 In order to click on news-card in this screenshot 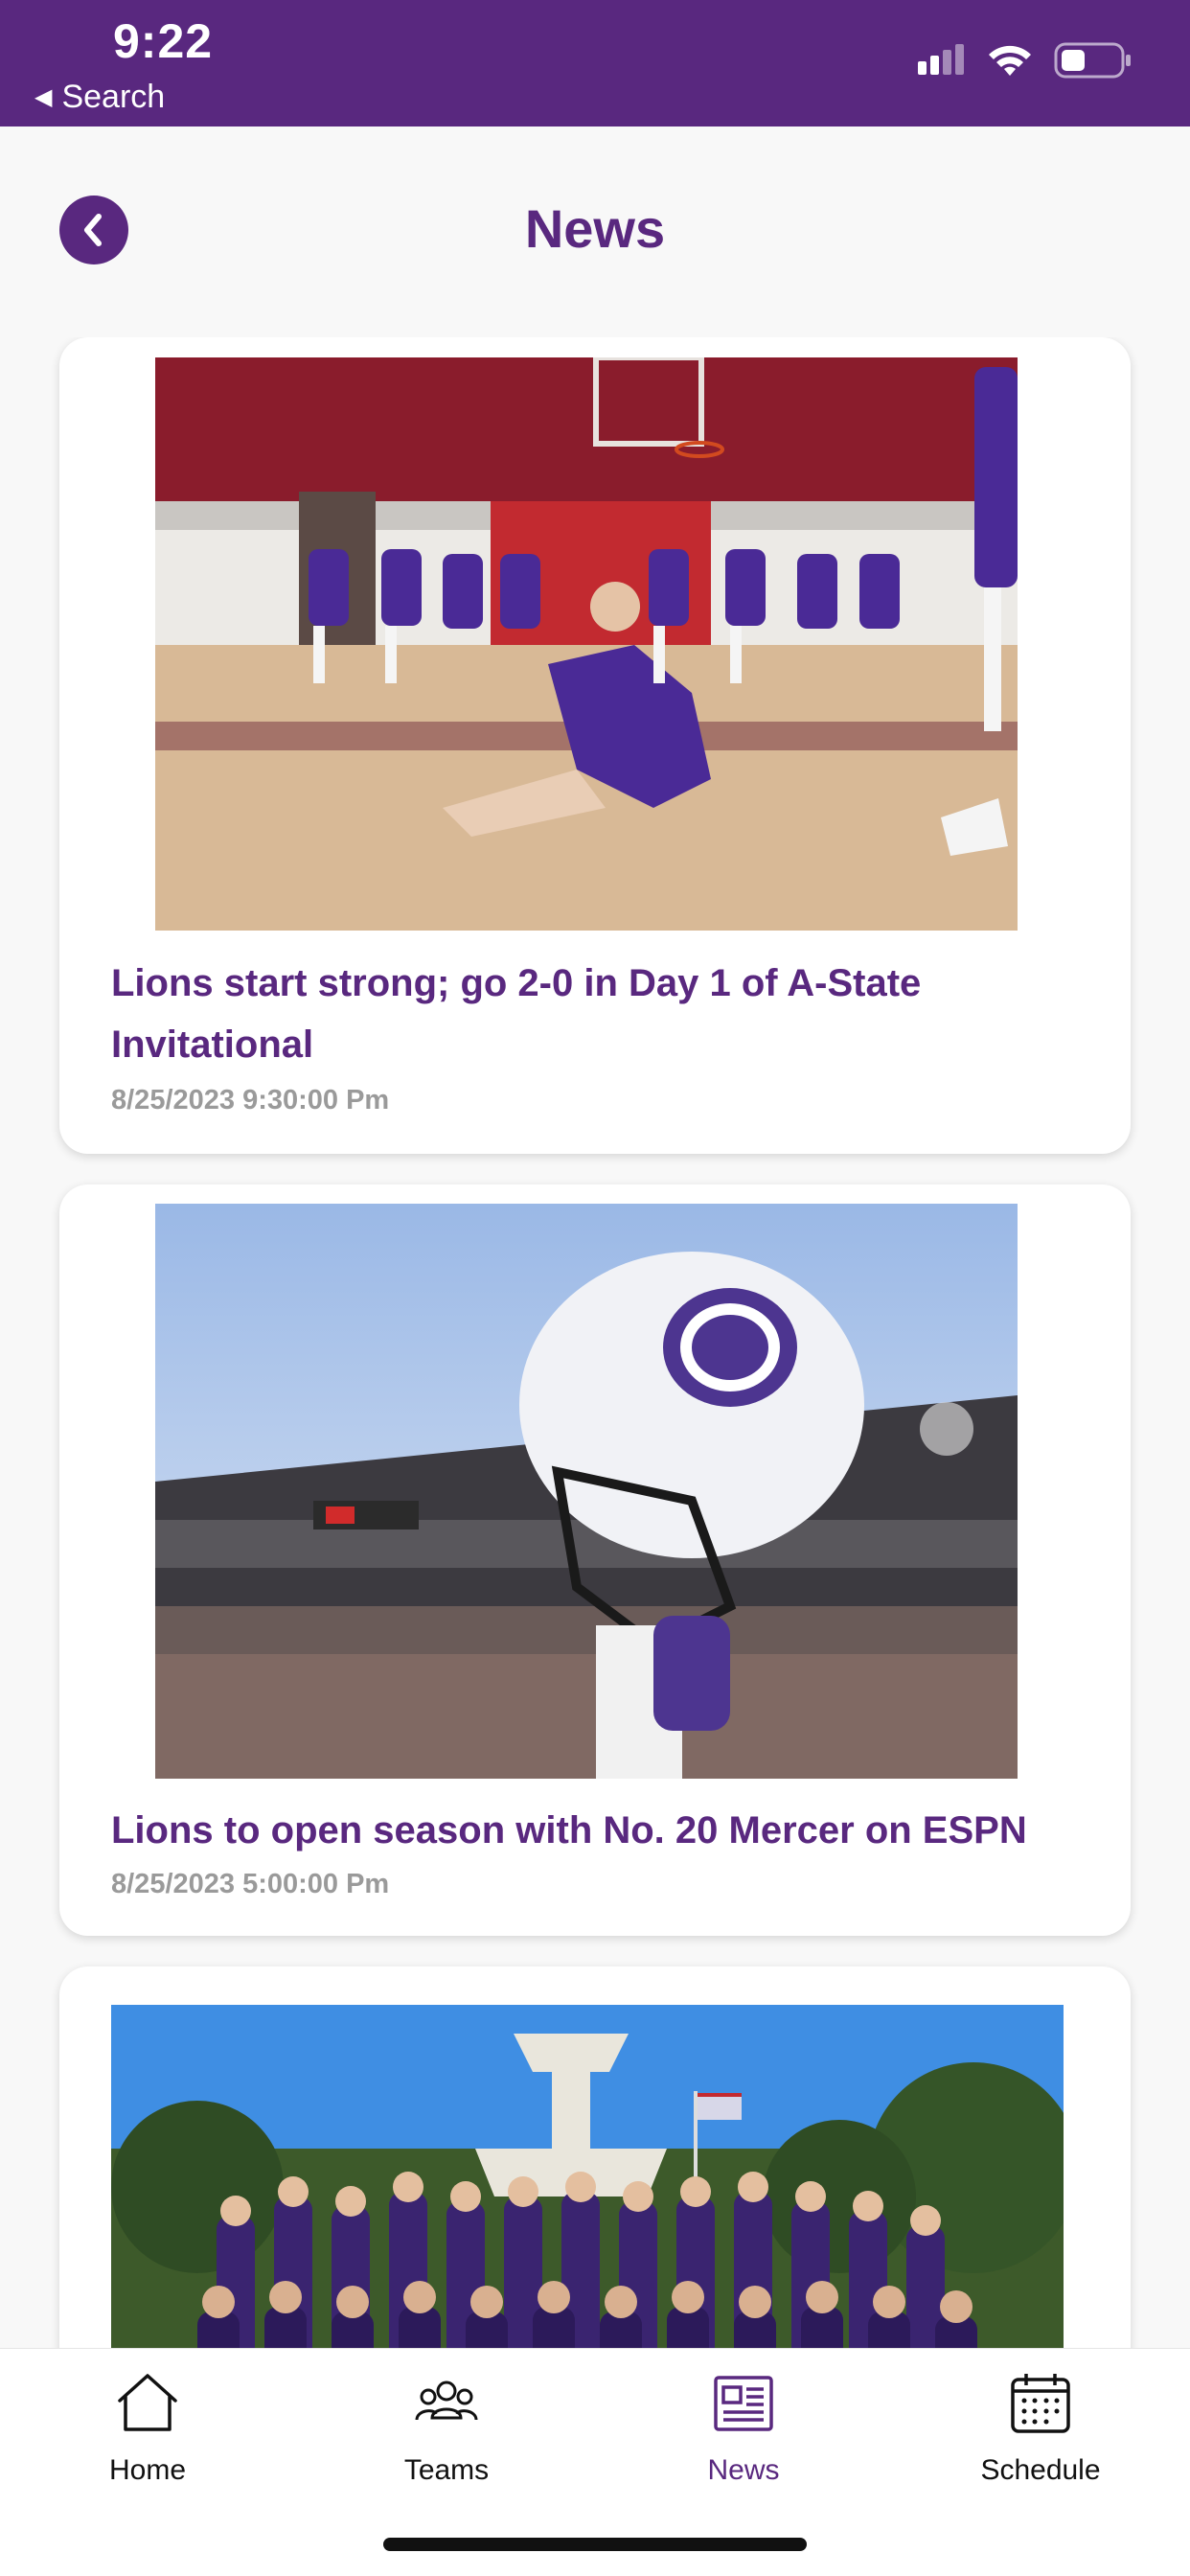, I will do `click(595, 2157)`.